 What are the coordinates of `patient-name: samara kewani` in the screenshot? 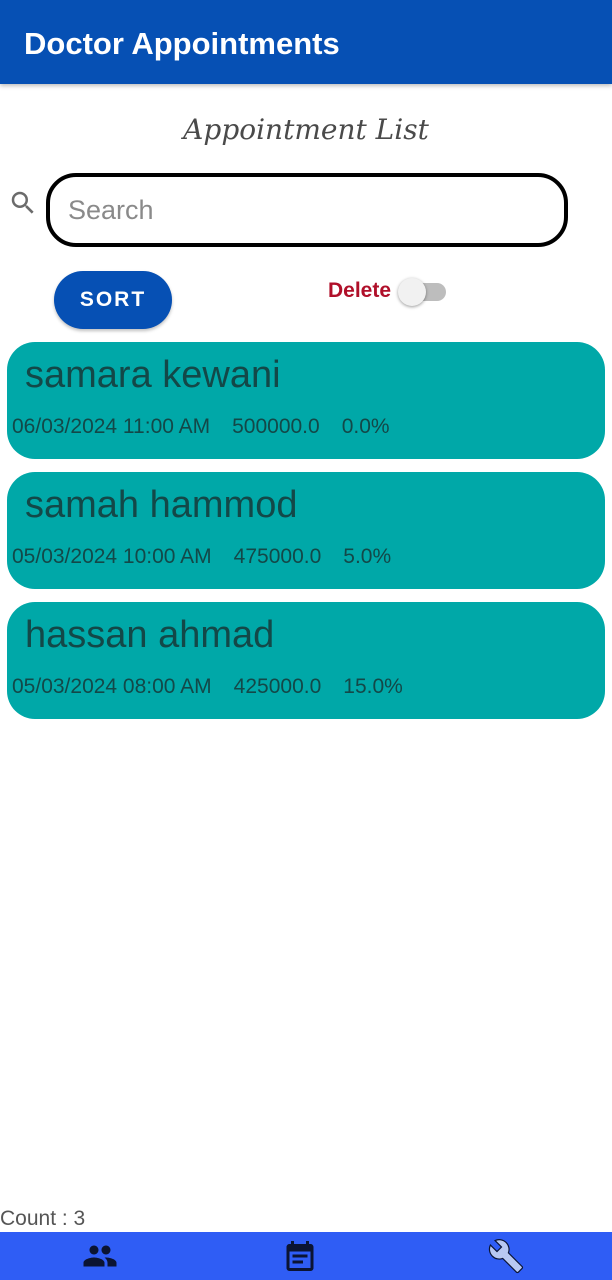 It's located at (153, 375).